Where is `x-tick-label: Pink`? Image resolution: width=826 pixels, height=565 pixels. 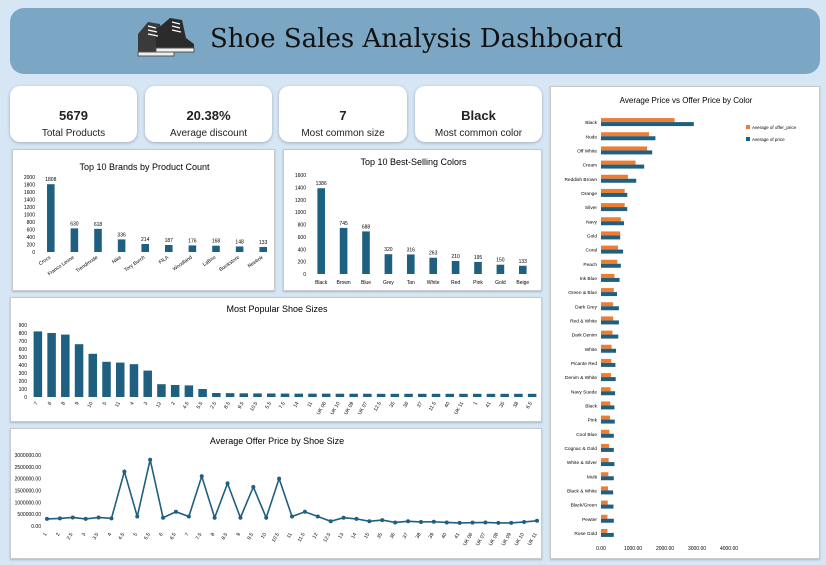
x-tick-label: Pink is located at coordinates (478, 283).